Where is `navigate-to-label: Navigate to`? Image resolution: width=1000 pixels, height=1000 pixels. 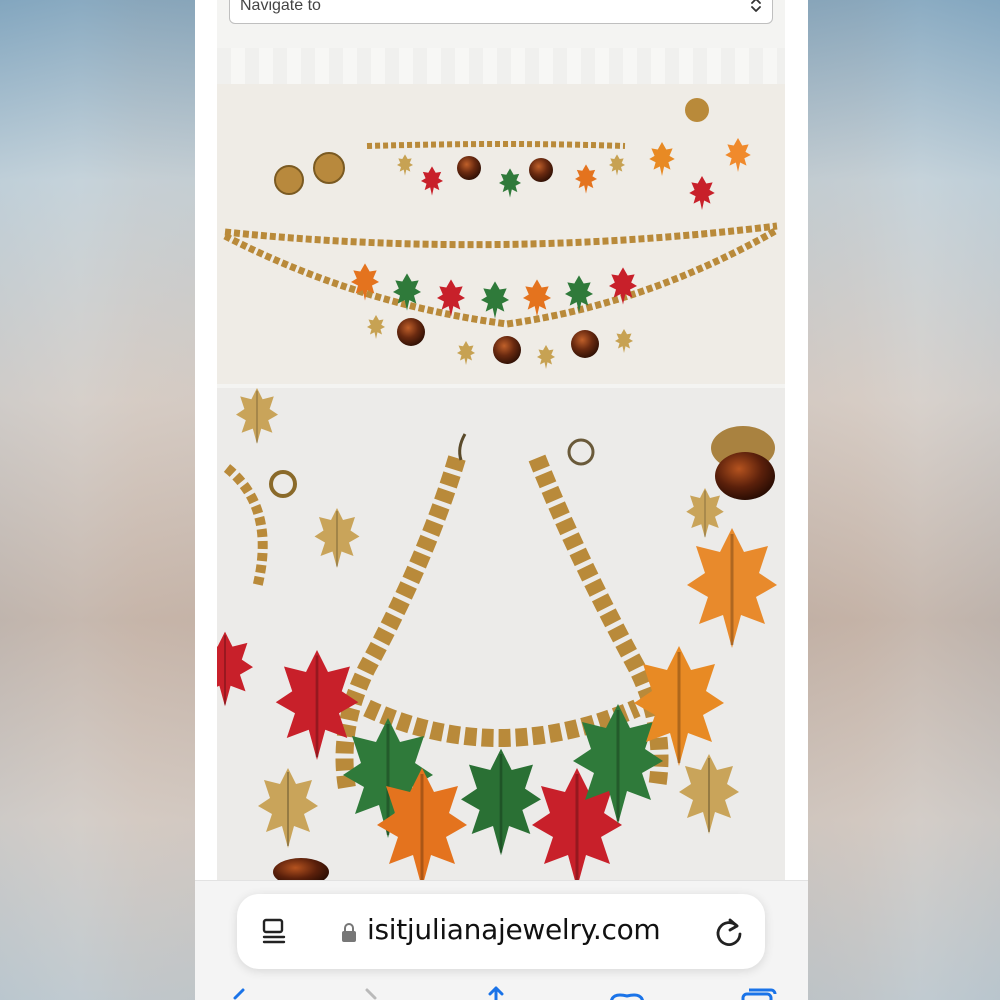 navigate-to-label: Navigate to is located at coordinates (280, 7).